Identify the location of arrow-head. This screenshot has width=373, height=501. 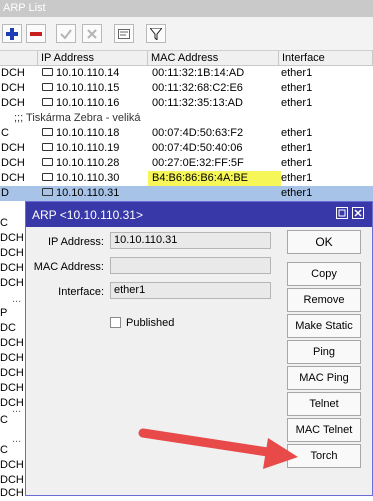
(280, 453).